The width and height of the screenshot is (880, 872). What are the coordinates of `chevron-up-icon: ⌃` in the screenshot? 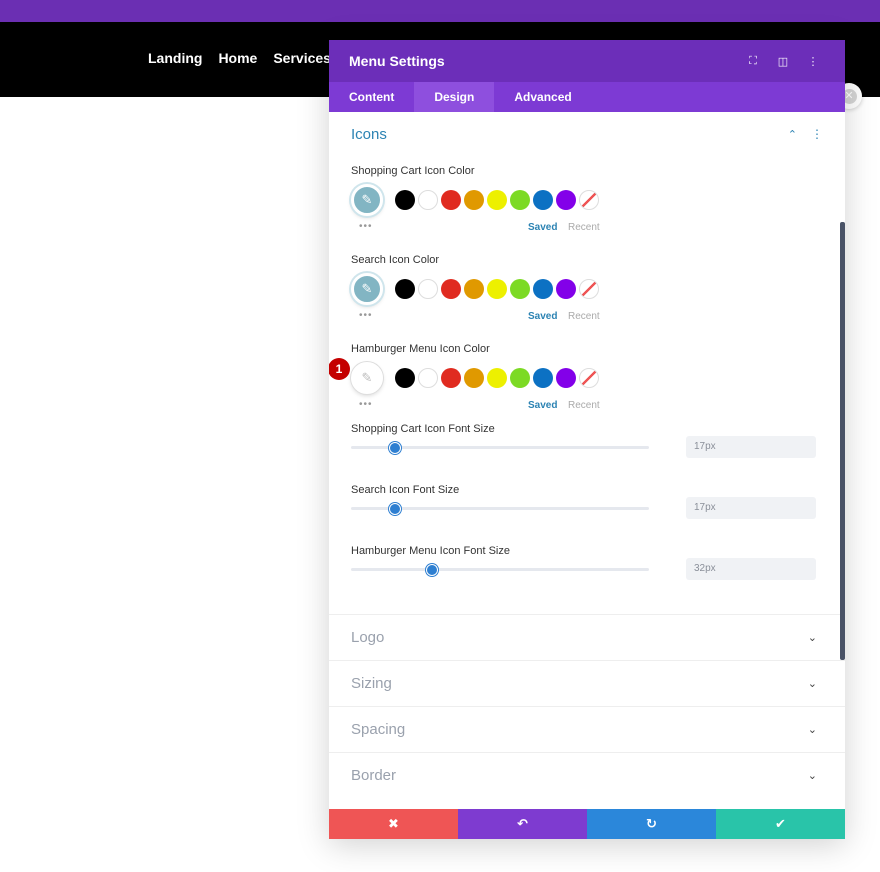 It's located at (792, 134).